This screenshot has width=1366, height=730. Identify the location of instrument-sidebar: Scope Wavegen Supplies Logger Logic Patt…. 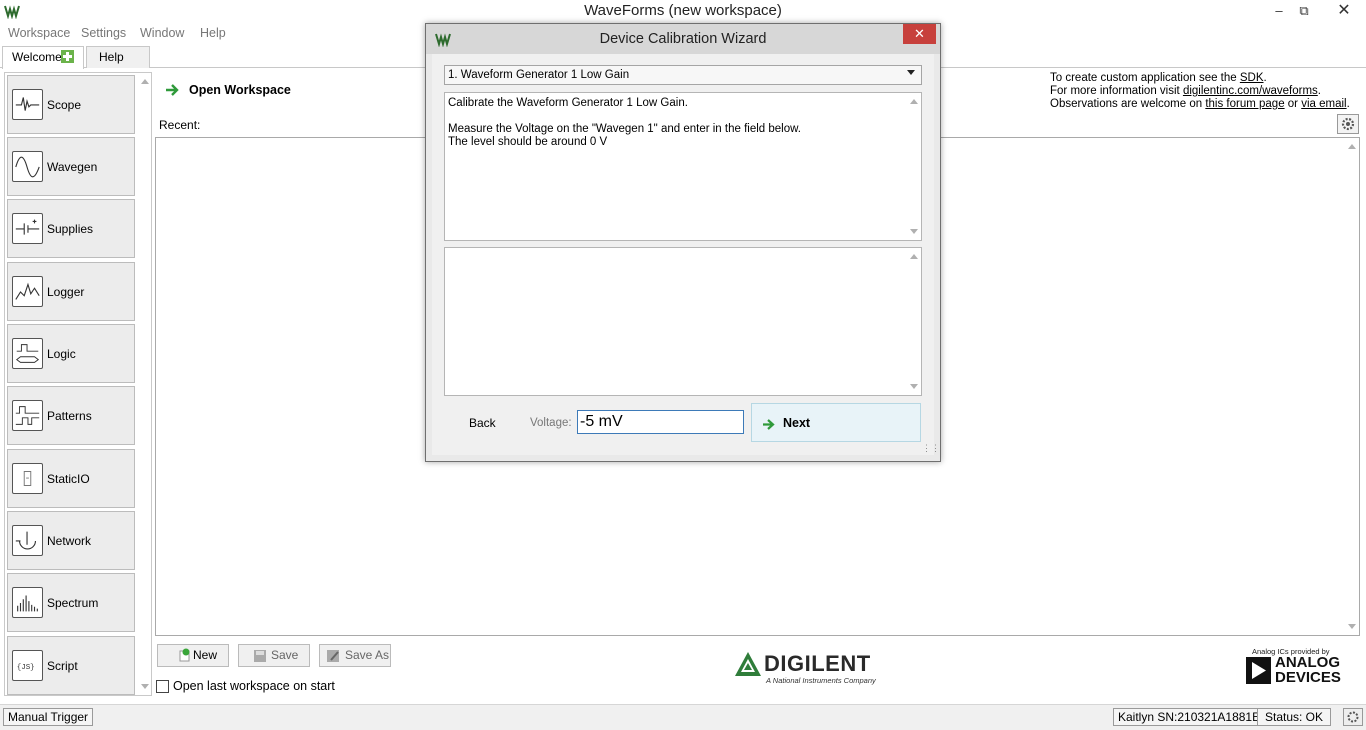
(78, 384).